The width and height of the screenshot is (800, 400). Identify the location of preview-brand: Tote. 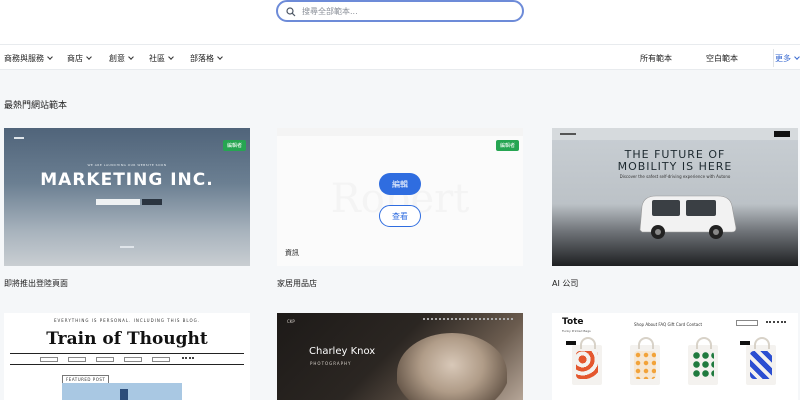
(573, 322).